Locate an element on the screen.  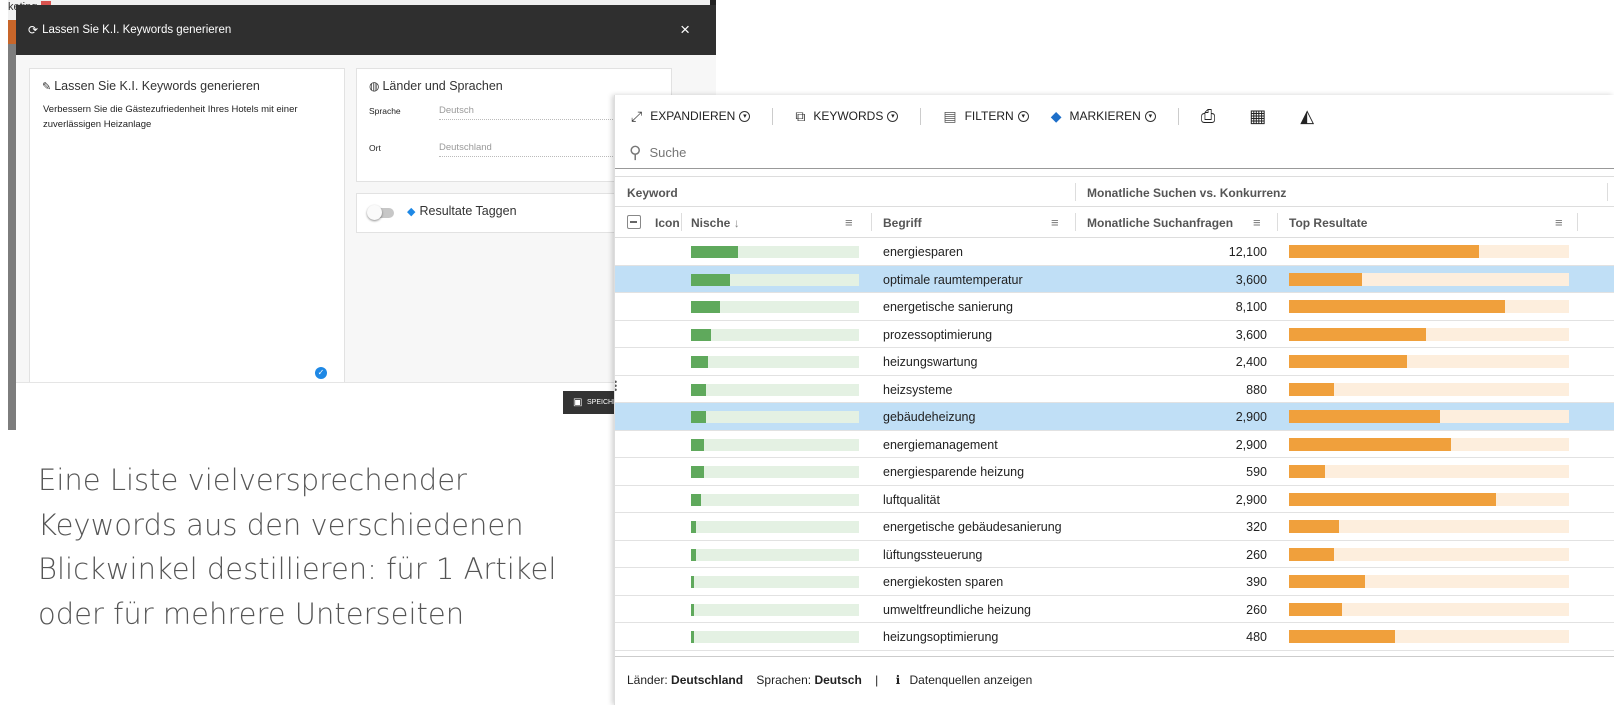
tag-icon: ◆ is located at coordinates (411, 212).